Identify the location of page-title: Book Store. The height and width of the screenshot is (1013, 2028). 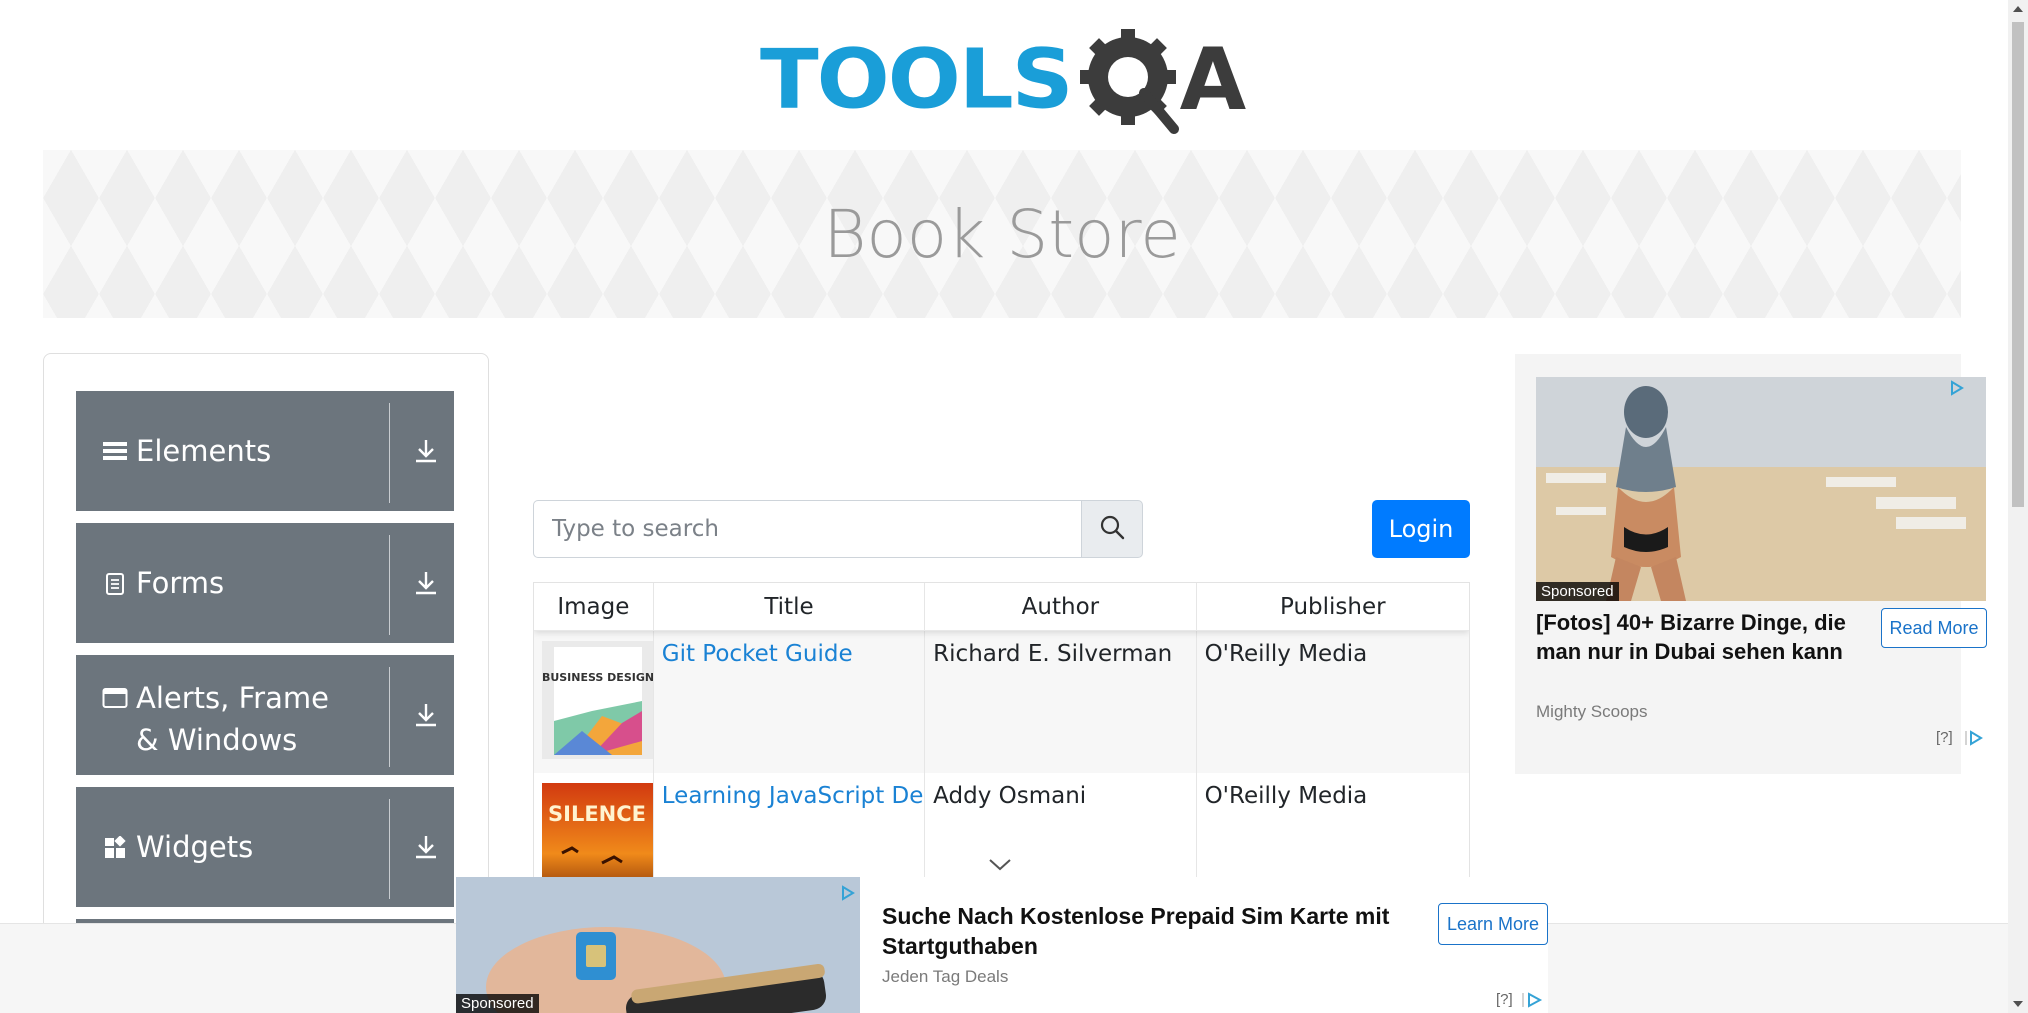
(1002, 234).